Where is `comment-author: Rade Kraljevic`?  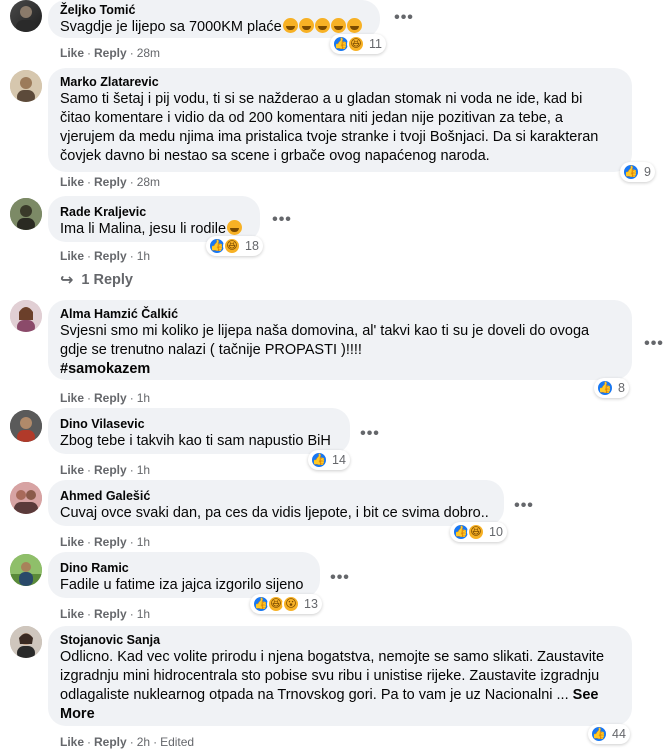
comment-author: Rade Kraljevic is located at coordinates (154, 212).